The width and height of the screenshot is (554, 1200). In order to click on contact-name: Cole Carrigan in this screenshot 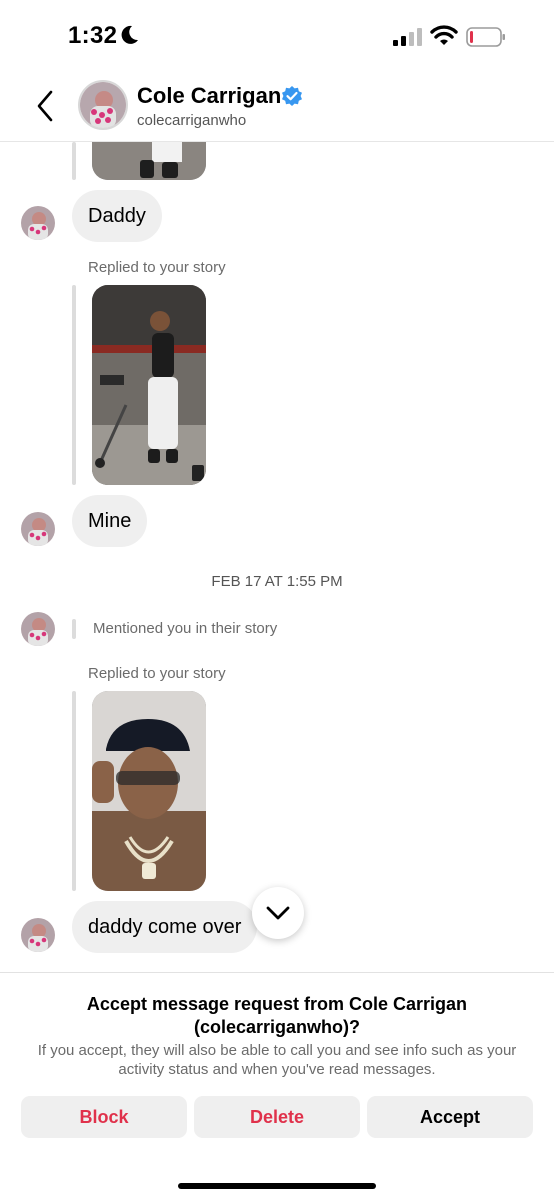, I will do `click(209, 96)`.